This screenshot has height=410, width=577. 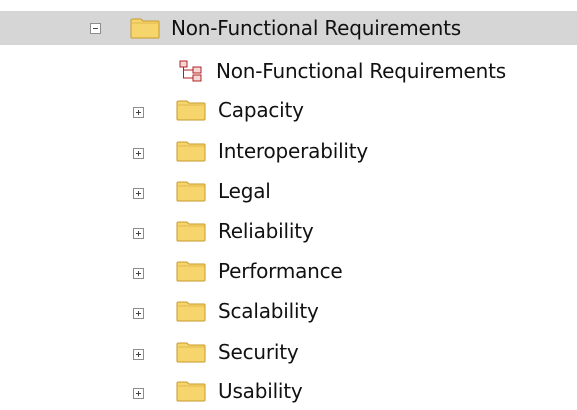 What do you see at coordinates (95, 28) in the screenshot?
I see `collapse-icon` at bounding box center [95, 28].